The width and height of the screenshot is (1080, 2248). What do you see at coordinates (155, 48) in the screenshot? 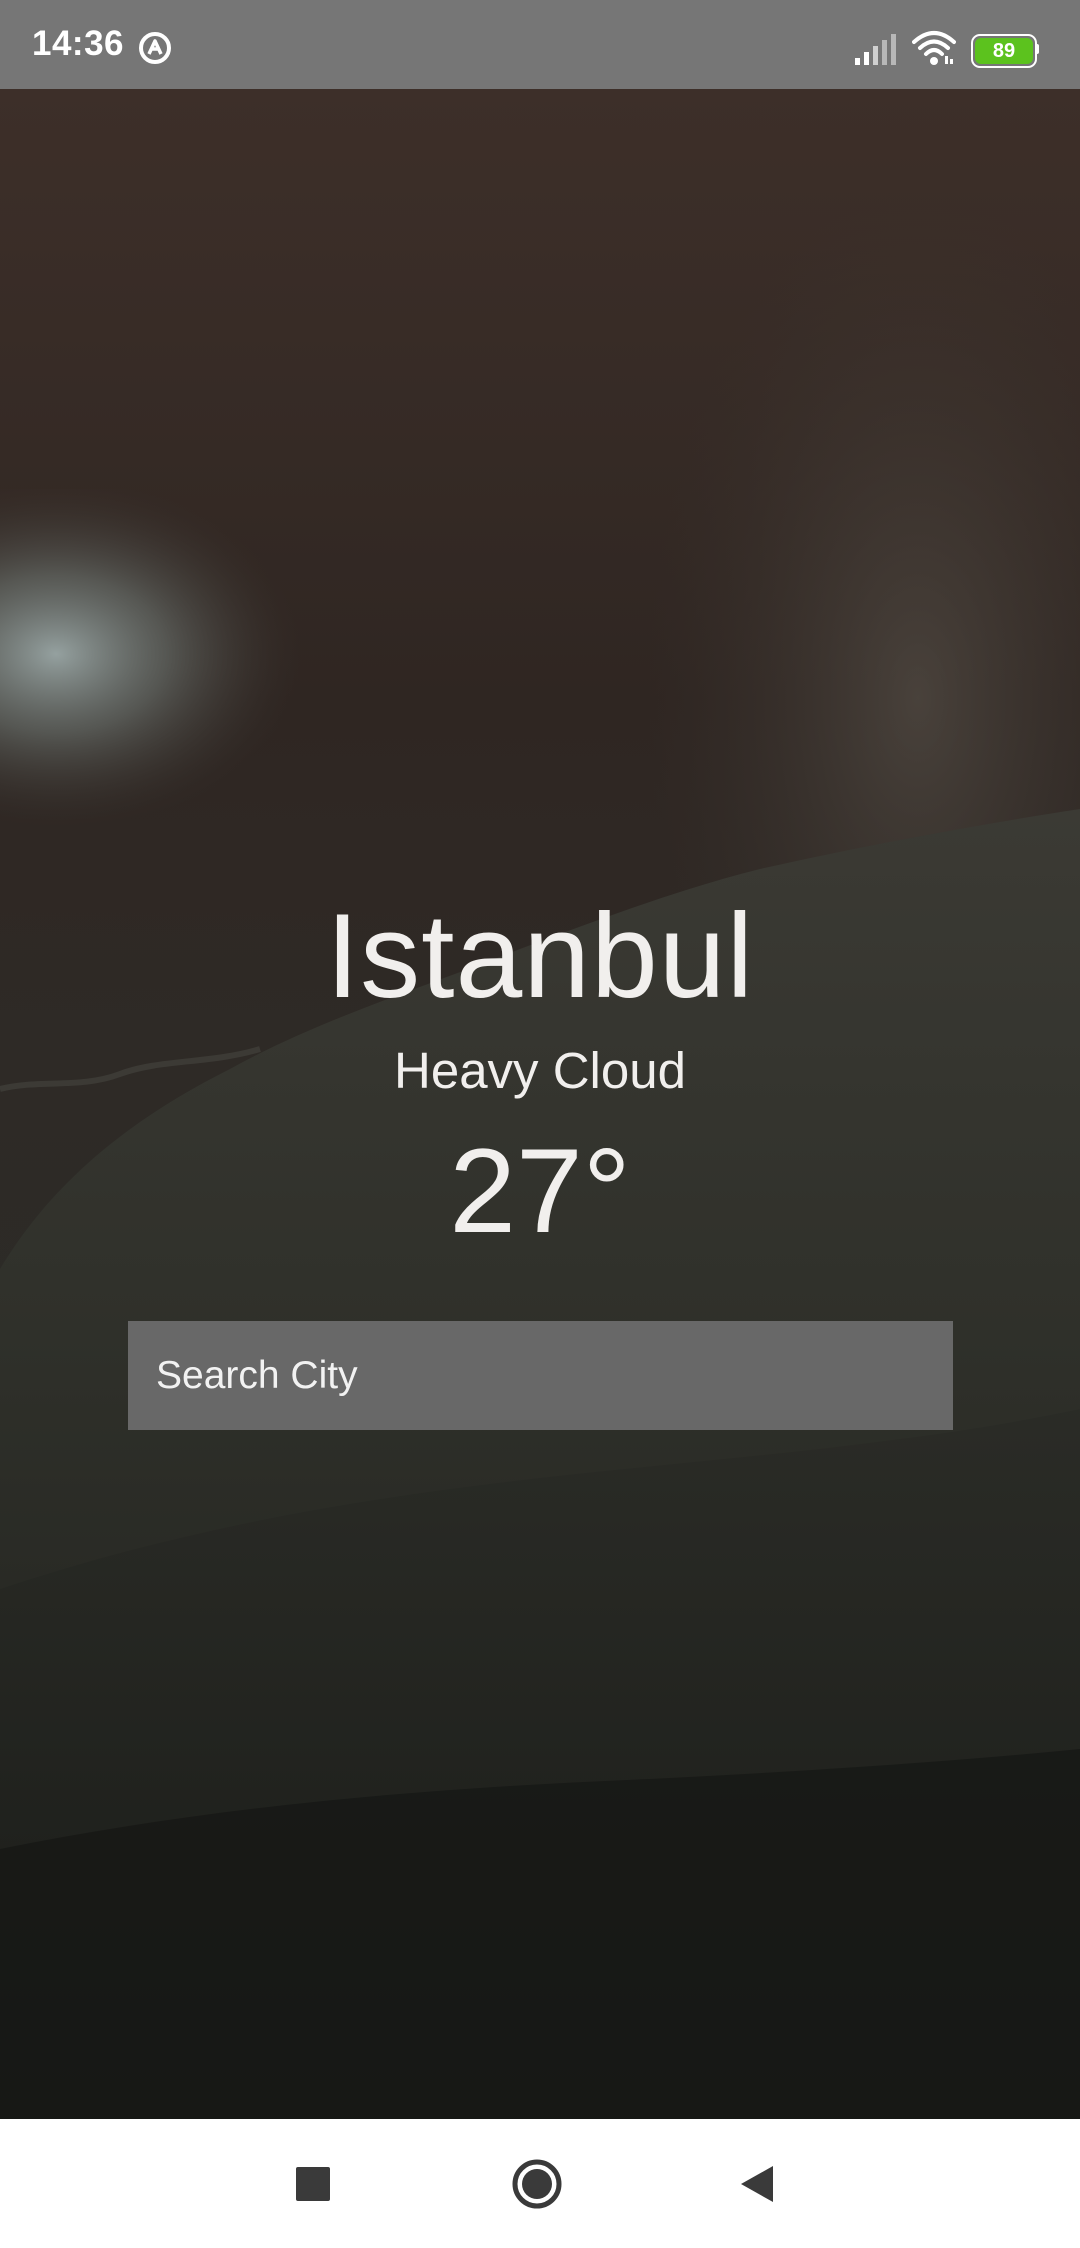
I see `app-notification-icon` at bounding box center [155, 48].